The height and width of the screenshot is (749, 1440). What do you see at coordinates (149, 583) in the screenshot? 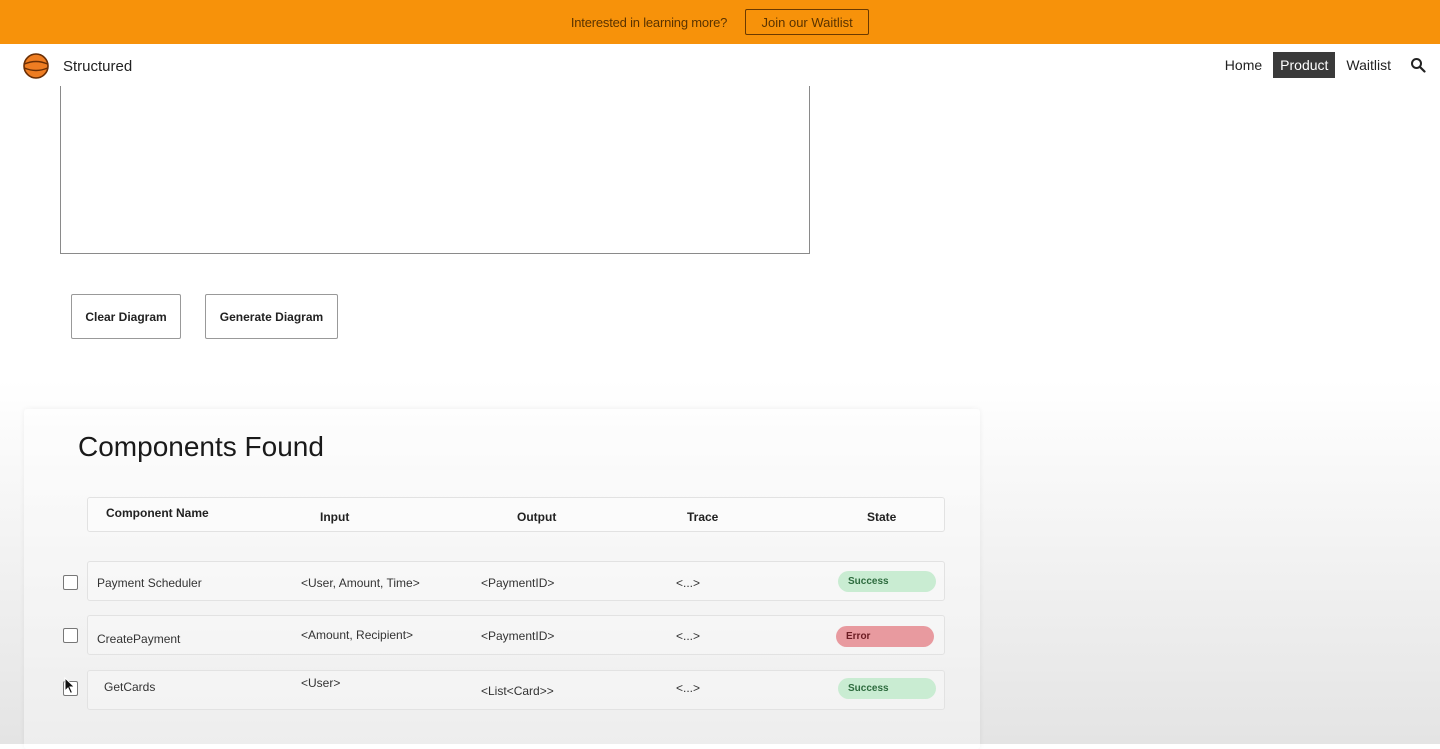
I see `component-name: Payment Scheduler` at bounding box center [149, 583].